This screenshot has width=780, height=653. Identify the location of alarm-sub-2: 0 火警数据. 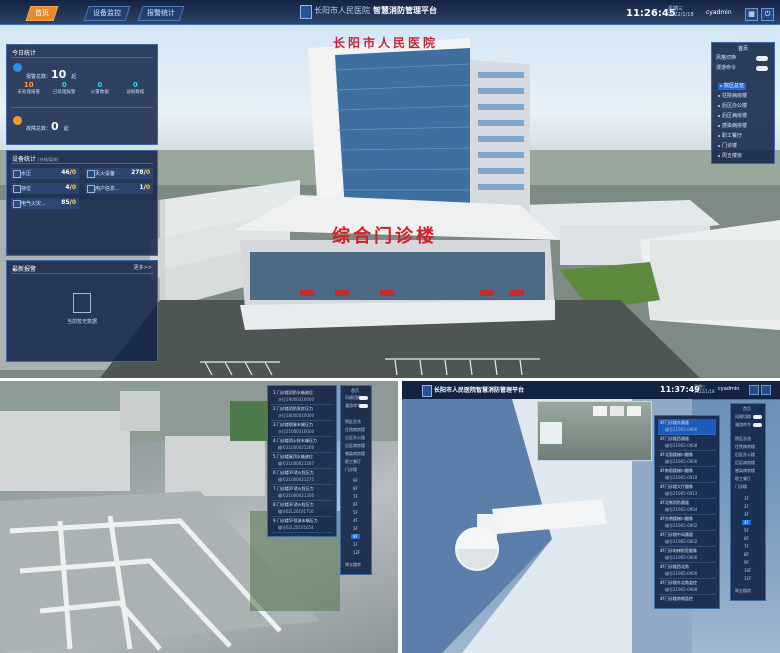
(99, 88).